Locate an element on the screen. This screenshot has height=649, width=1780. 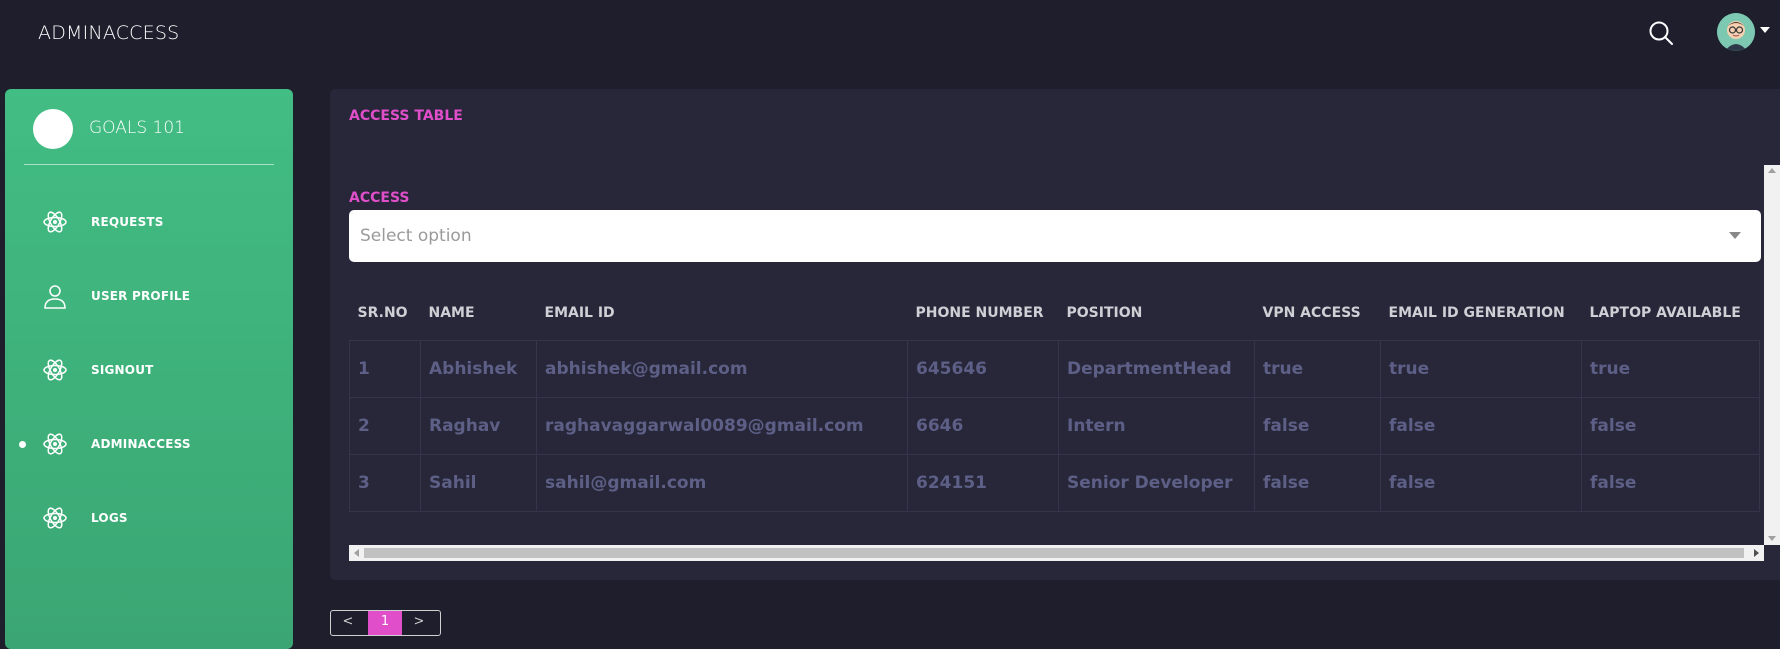
sidebar-item-user-profile: USER PROFILE is located at coordinates (149, 296).